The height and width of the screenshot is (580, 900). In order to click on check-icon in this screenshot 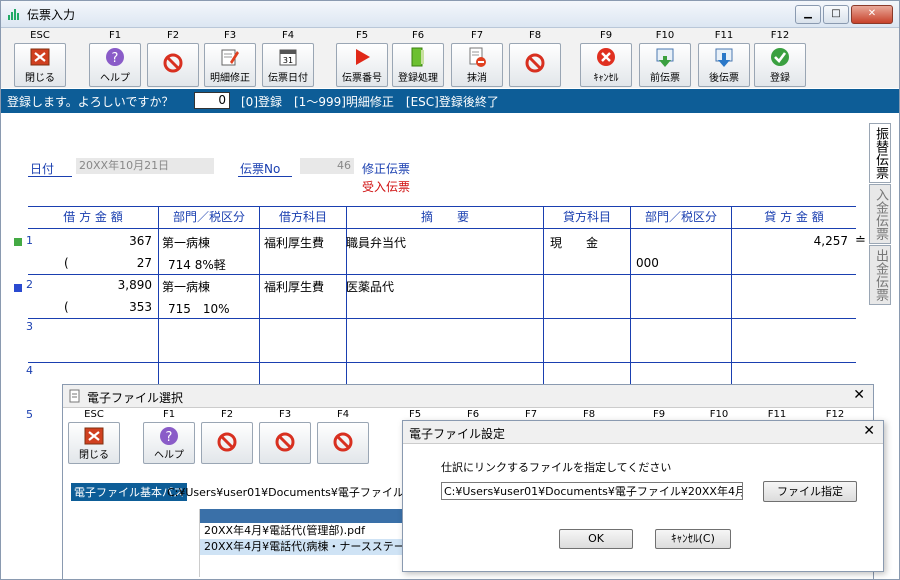, I will do `click(780, 57)`.